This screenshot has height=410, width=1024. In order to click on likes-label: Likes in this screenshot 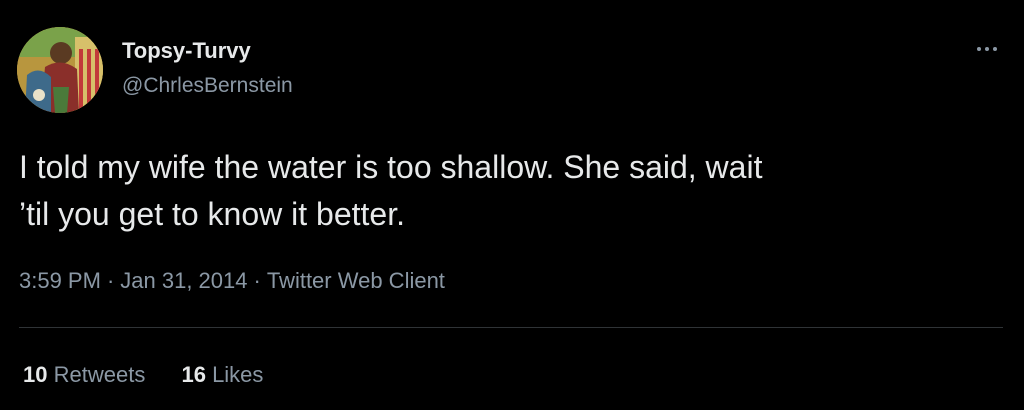, I will do `click(238, 374)`.